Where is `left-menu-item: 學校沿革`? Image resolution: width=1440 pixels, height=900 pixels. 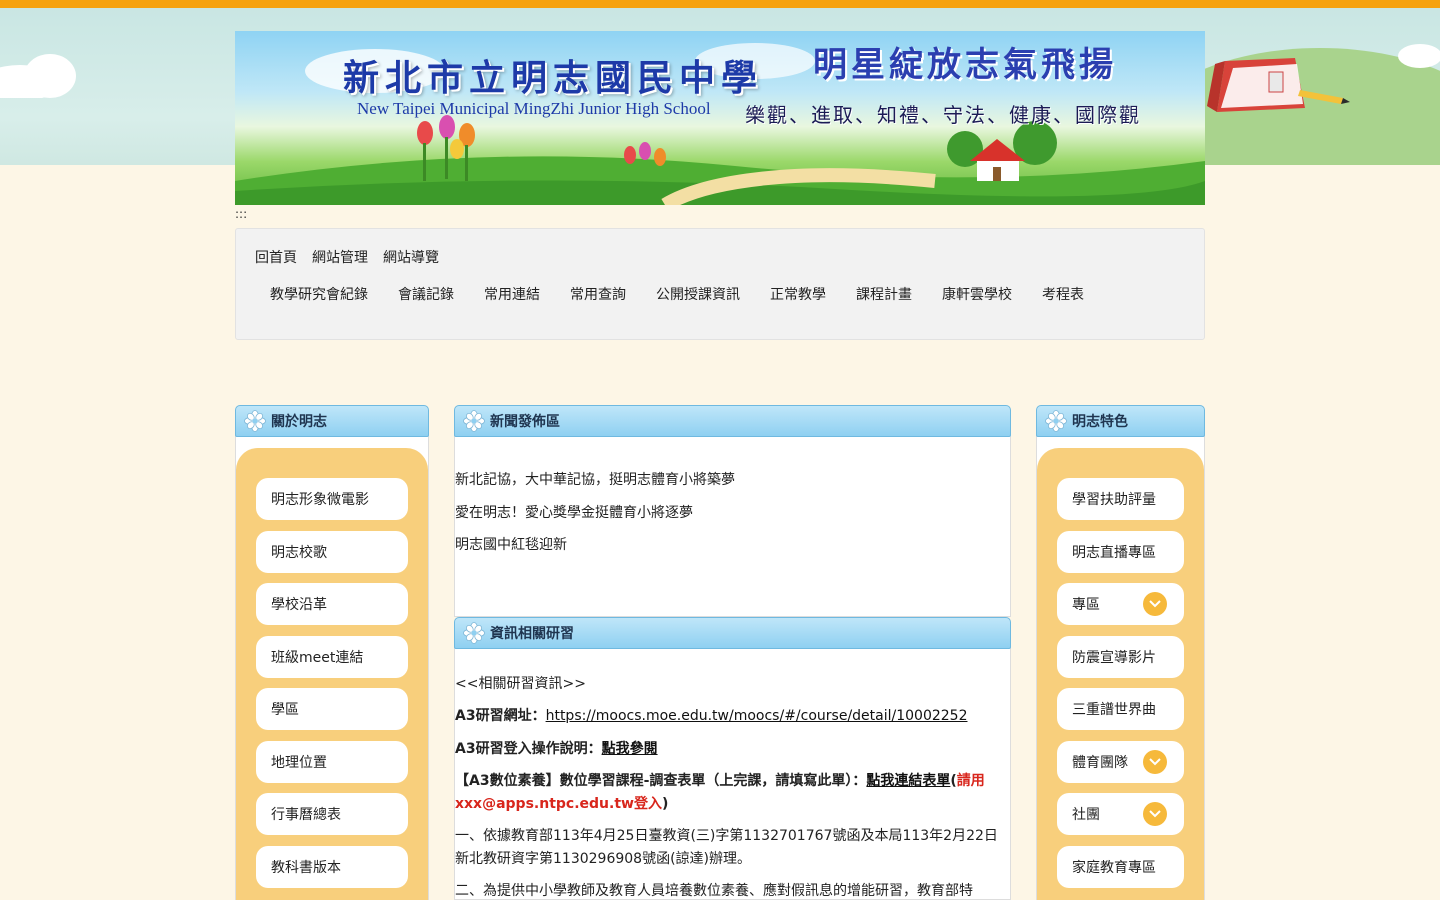 left-menu-item: 學校沿革 is located at coordinates (332, 604).